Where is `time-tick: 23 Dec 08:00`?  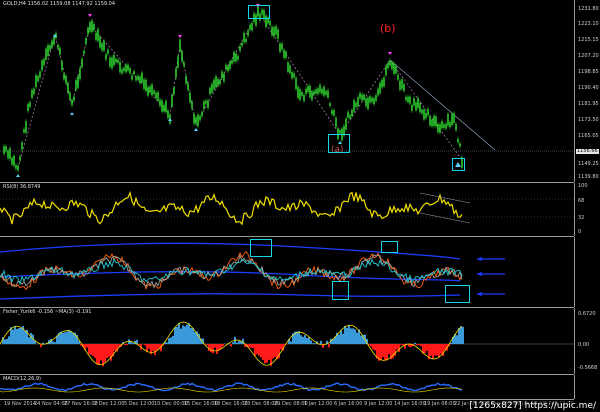 time-tick: 23 Dec 08:00 is located at coordinates (261, 404).